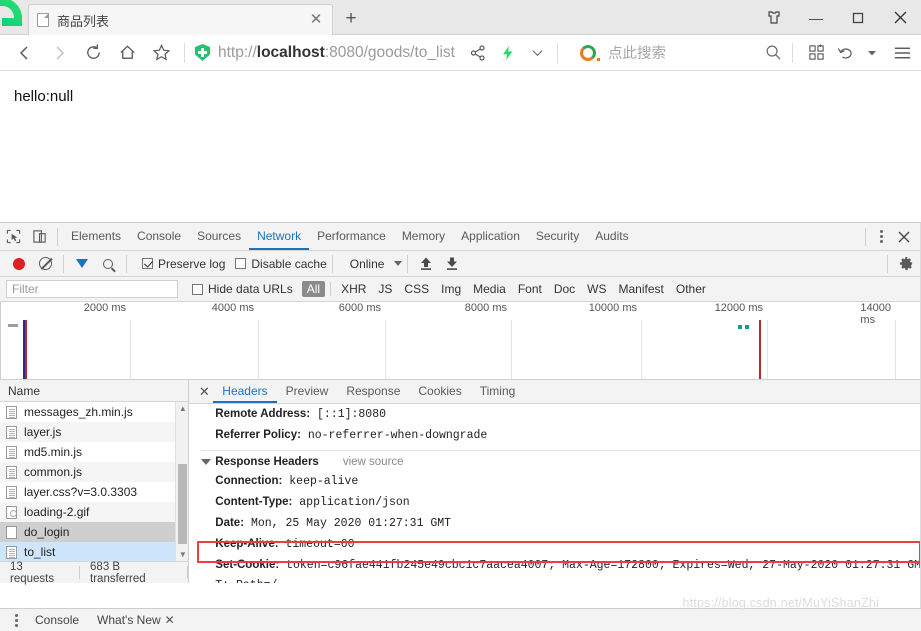  I want to click on network-toolbar: Preserve log Disable cache Online, so click(460, 266).